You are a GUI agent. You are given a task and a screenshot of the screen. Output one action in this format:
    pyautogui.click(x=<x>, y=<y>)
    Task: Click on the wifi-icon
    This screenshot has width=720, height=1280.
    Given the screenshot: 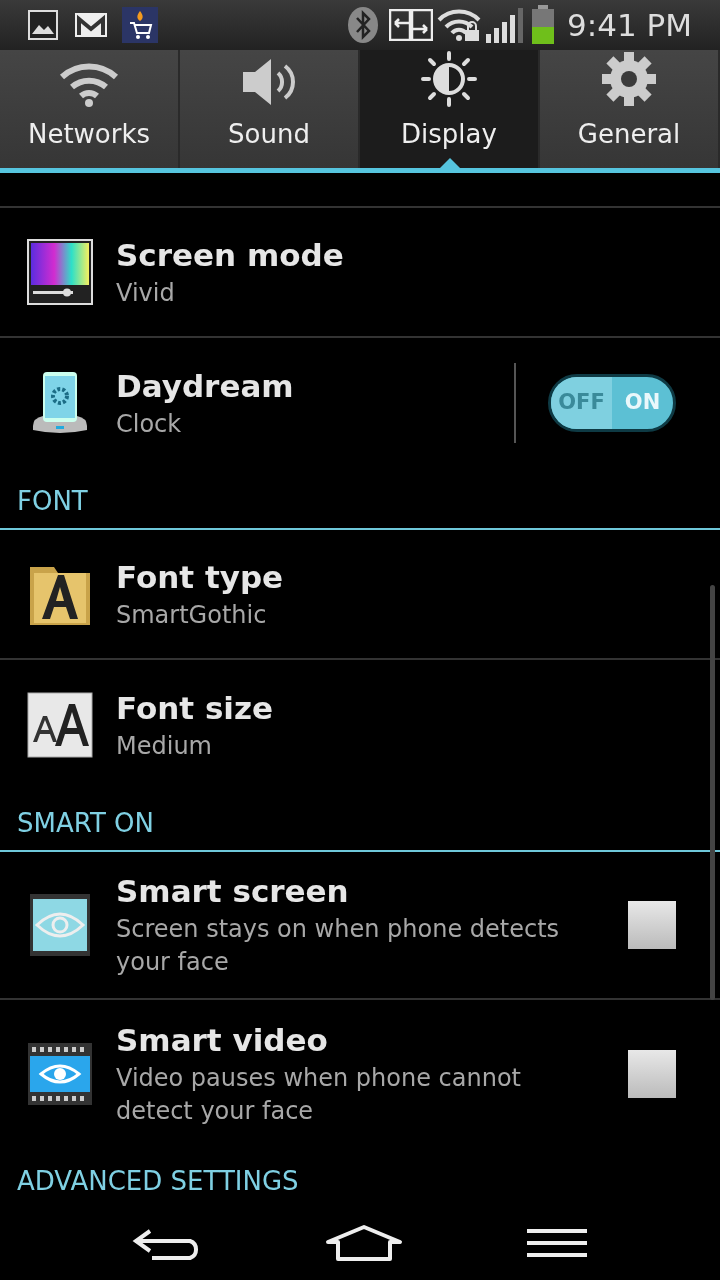 What is the action you would take?
    pyautogui.click(x=89, y=84)
    